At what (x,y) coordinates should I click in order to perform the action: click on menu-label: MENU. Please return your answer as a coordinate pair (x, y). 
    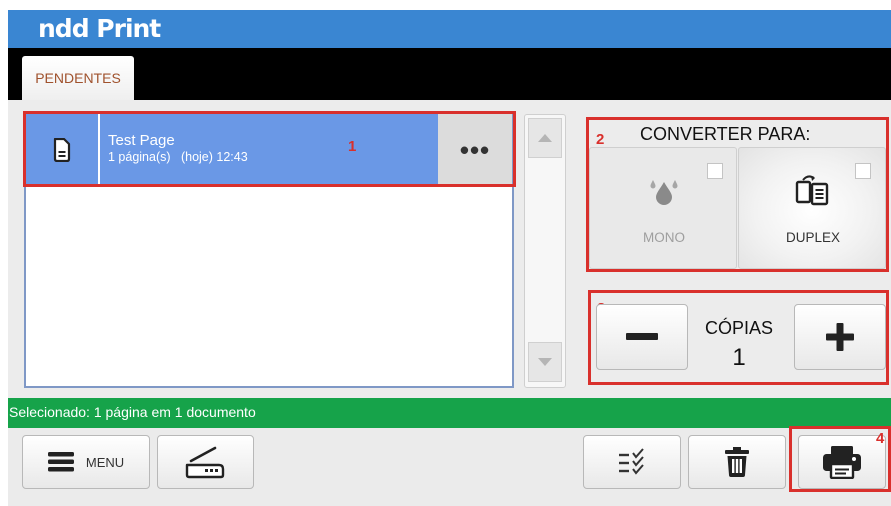
    Looking at the image, I should click on (105, 462).